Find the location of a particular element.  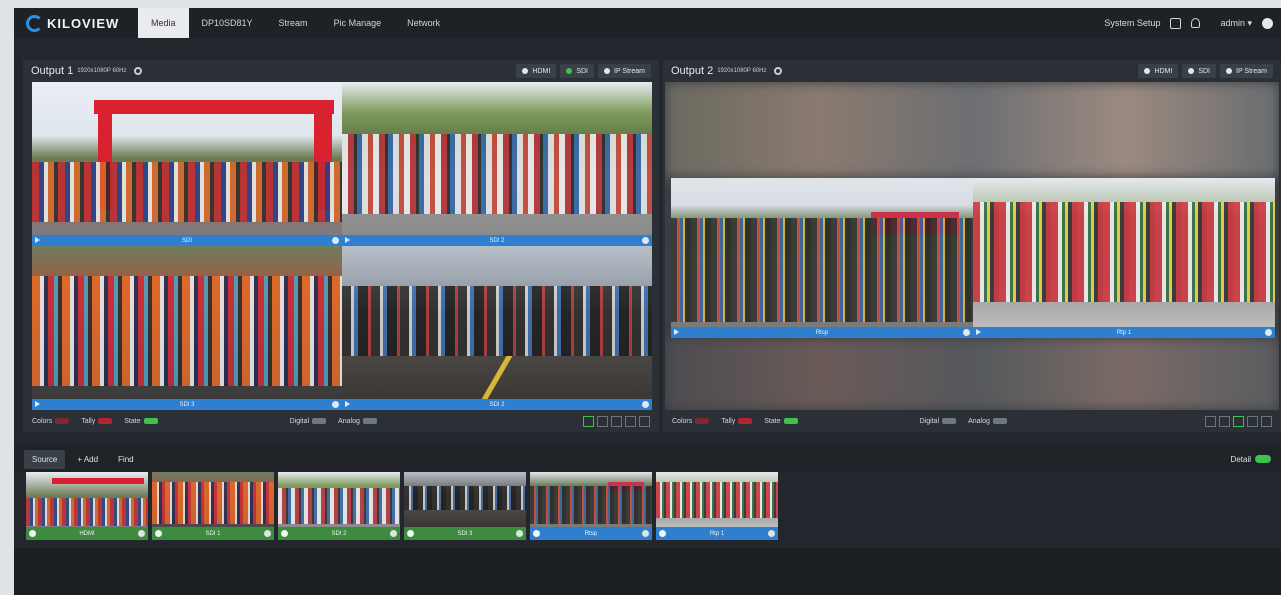

info-icon is located at coordinates (1267, 23).